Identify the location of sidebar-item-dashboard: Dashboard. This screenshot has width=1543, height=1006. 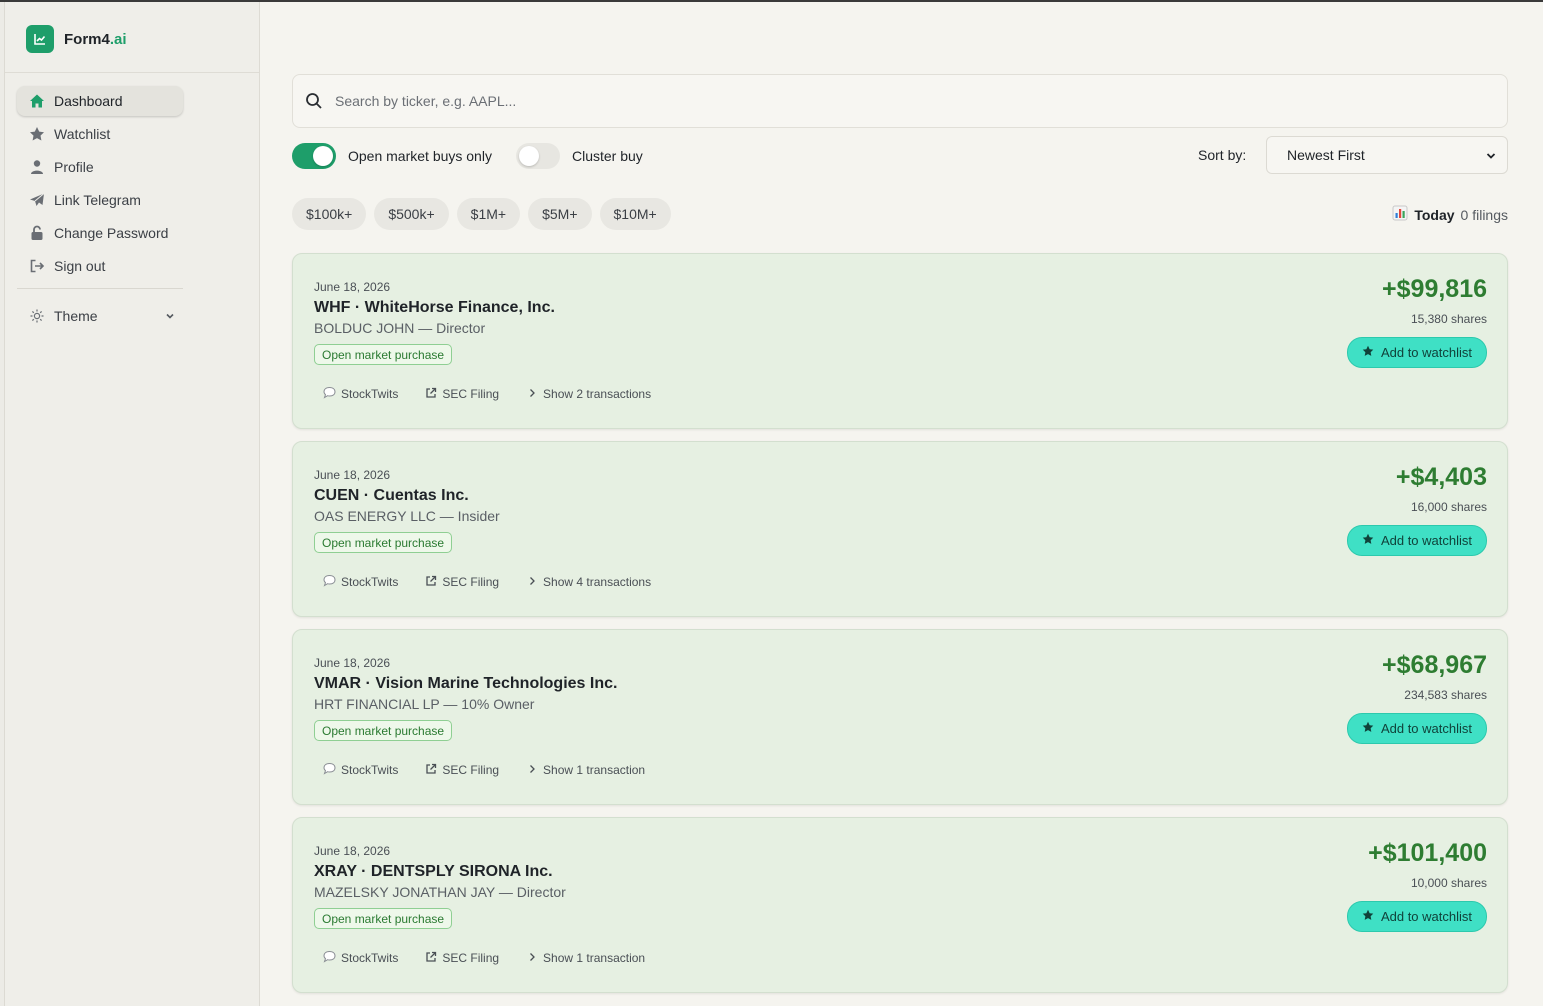
(100, 101).